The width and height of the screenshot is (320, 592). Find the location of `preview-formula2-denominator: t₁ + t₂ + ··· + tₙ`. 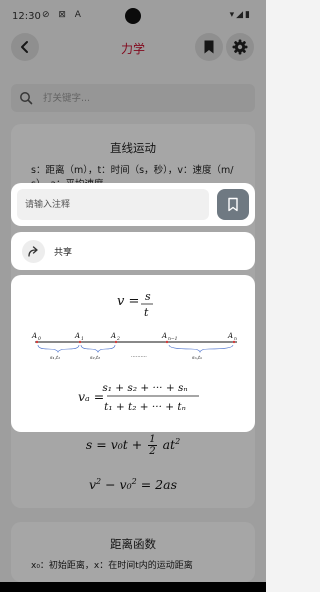

preview-formula2-denominator: t₁ + t₂ + ··· + tₙ is located at coordinates (145, 407).